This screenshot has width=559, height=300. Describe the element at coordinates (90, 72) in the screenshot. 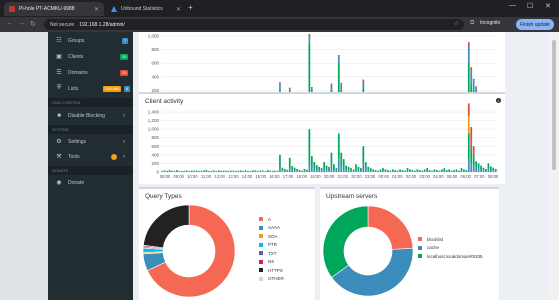

I see `sidebar-item-domains: ☰ Domains 25` at that location.